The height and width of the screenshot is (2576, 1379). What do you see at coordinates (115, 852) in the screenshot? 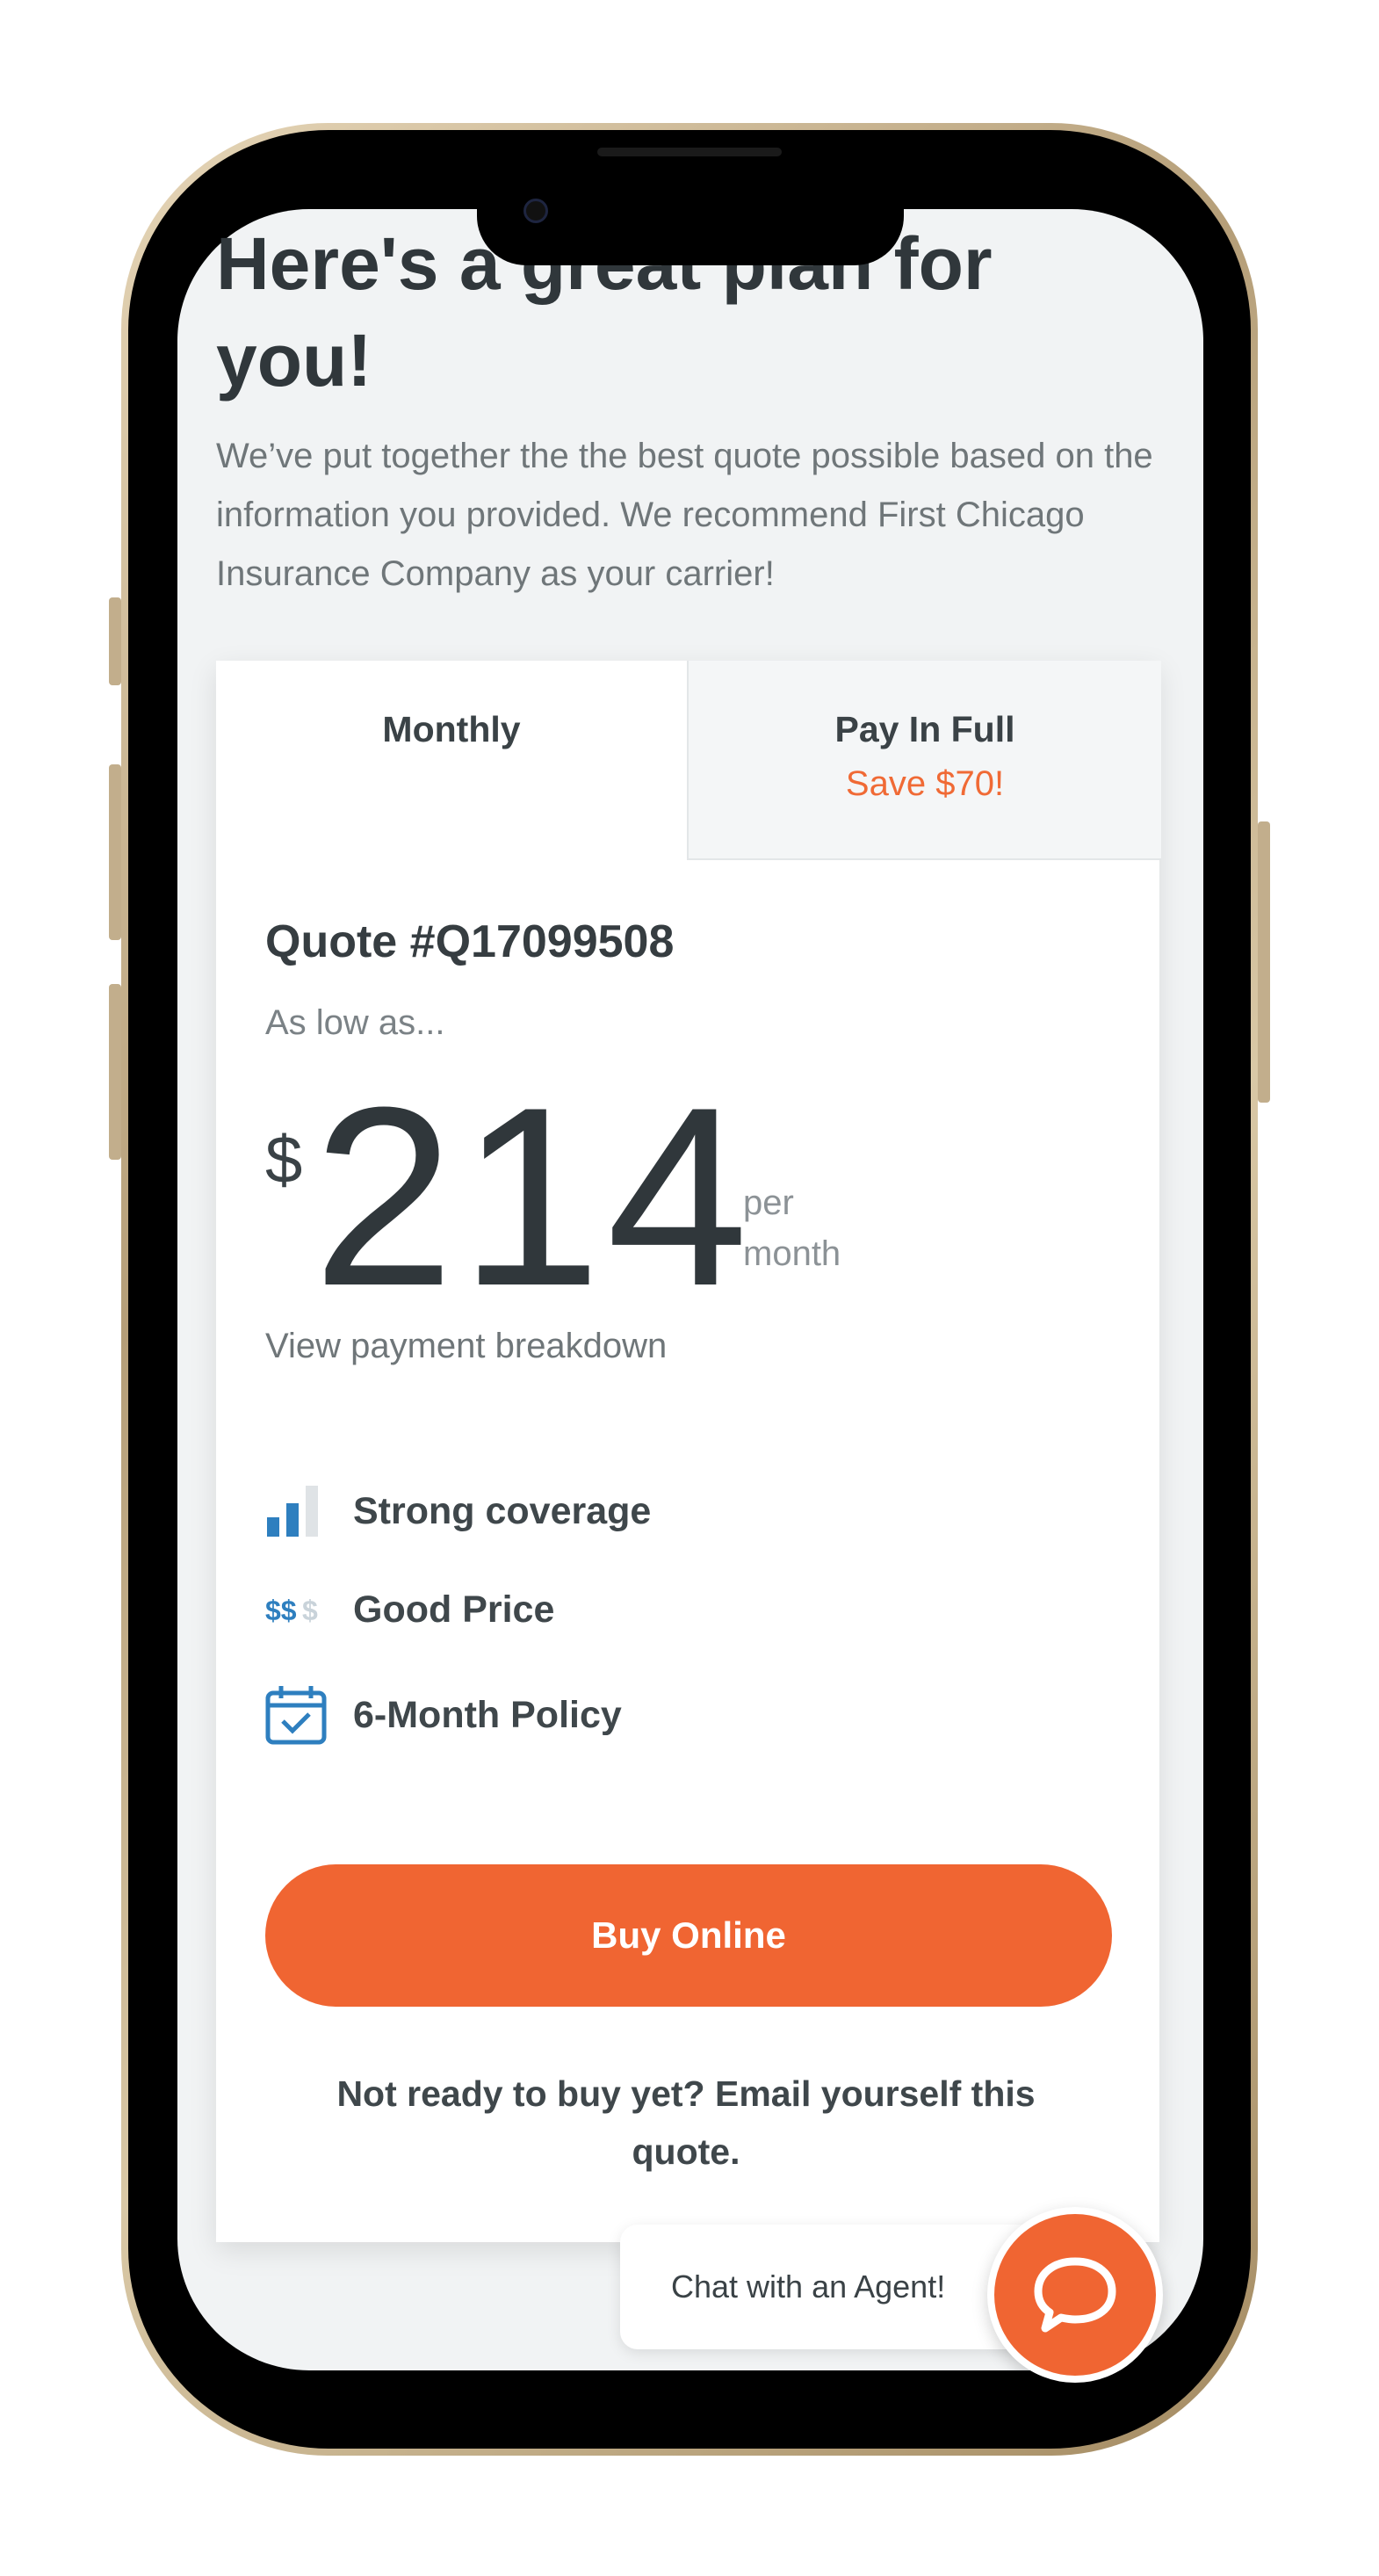
I see `phone-volume-up` at bounding box center [115, 852].